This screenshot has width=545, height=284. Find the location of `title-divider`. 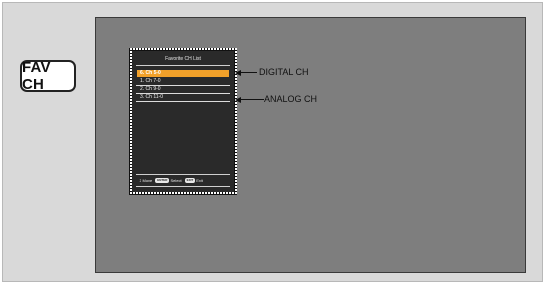

title-divider is located at coordinates (183, 65).